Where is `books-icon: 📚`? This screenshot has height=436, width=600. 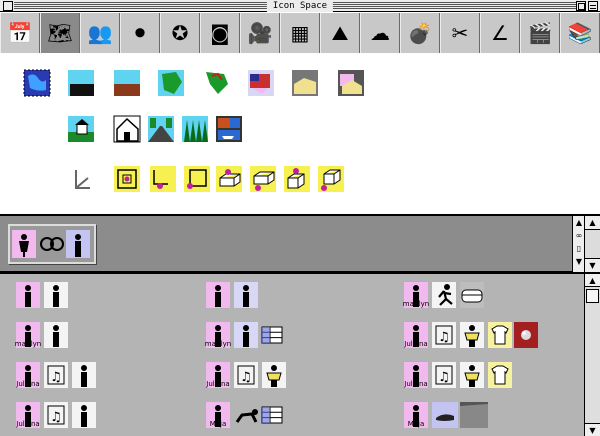
books-icon: 📚 is located at coordinates (580, 33).